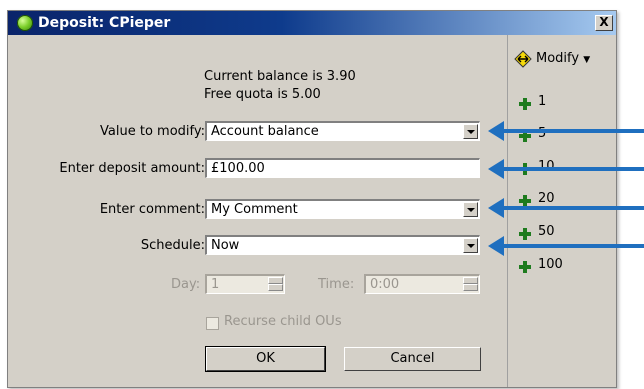  Describe the element at coordinates (412, 359) in the screenshot. I see `cancel-button: Cancel` at that location.